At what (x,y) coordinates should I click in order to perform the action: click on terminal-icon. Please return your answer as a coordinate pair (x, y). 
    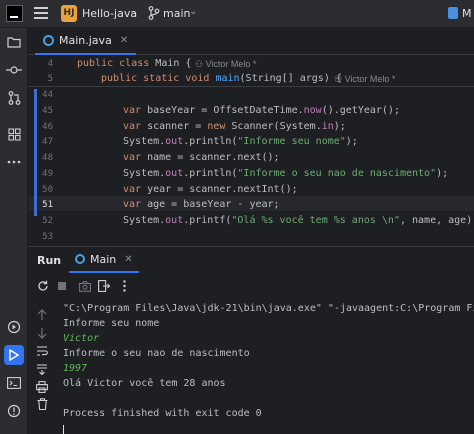
    Looking at the image, I should click on (14, 383).